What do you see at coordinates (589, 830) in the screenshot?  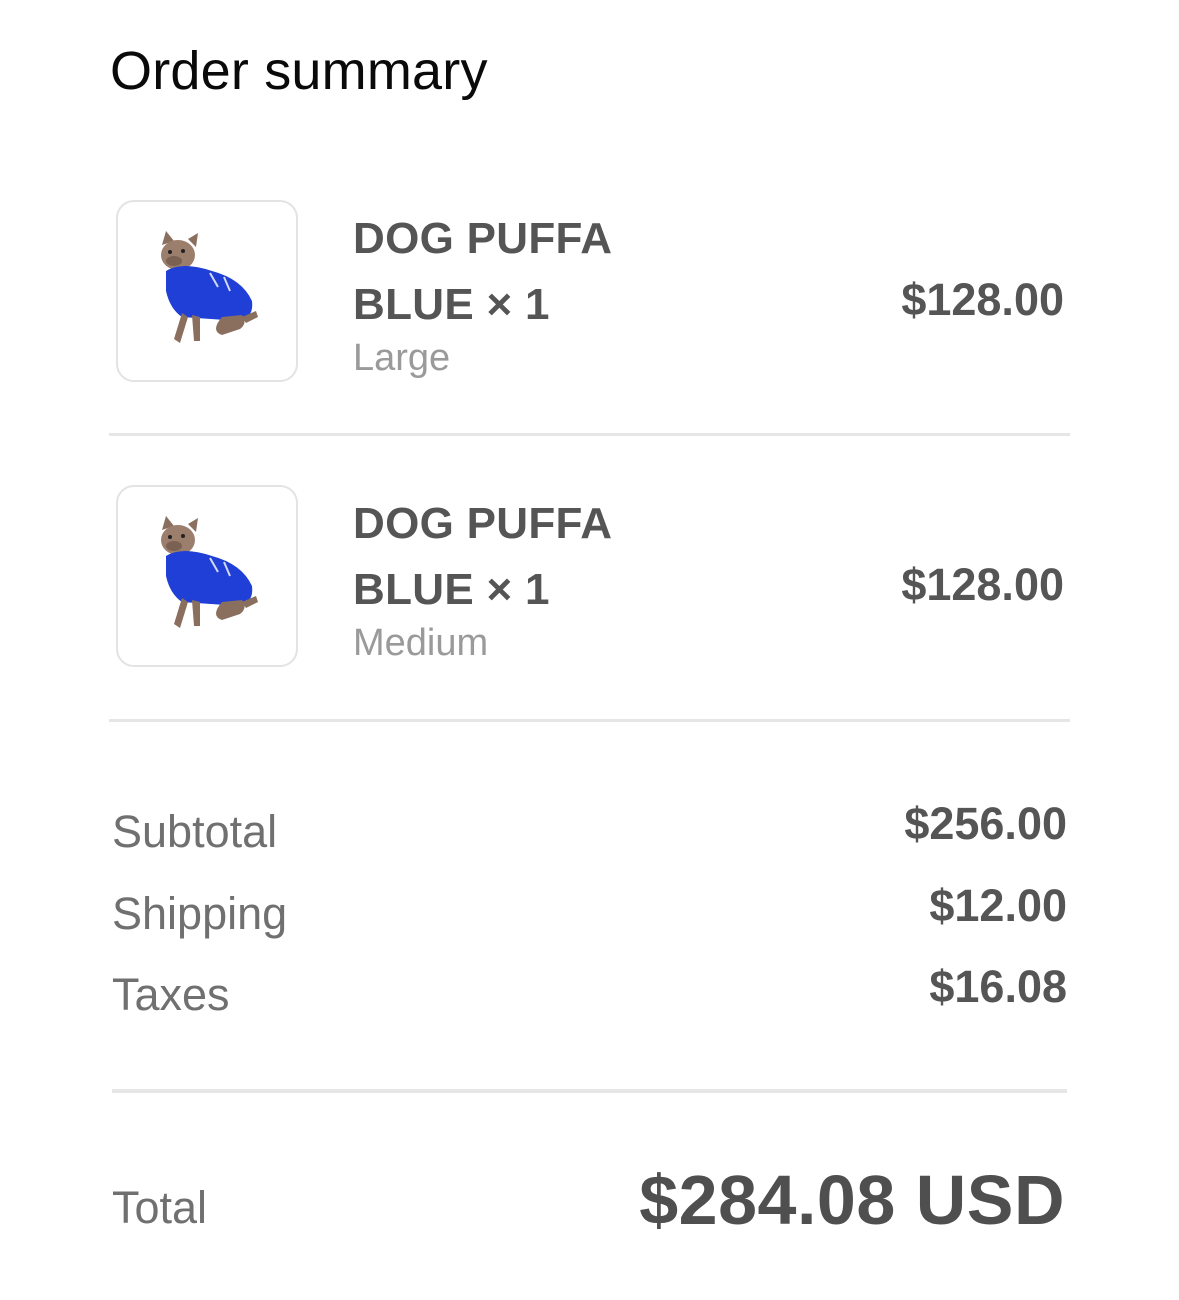 I see `subtotal-row: Subtotal $256.00` at bounding box center [589, 830].